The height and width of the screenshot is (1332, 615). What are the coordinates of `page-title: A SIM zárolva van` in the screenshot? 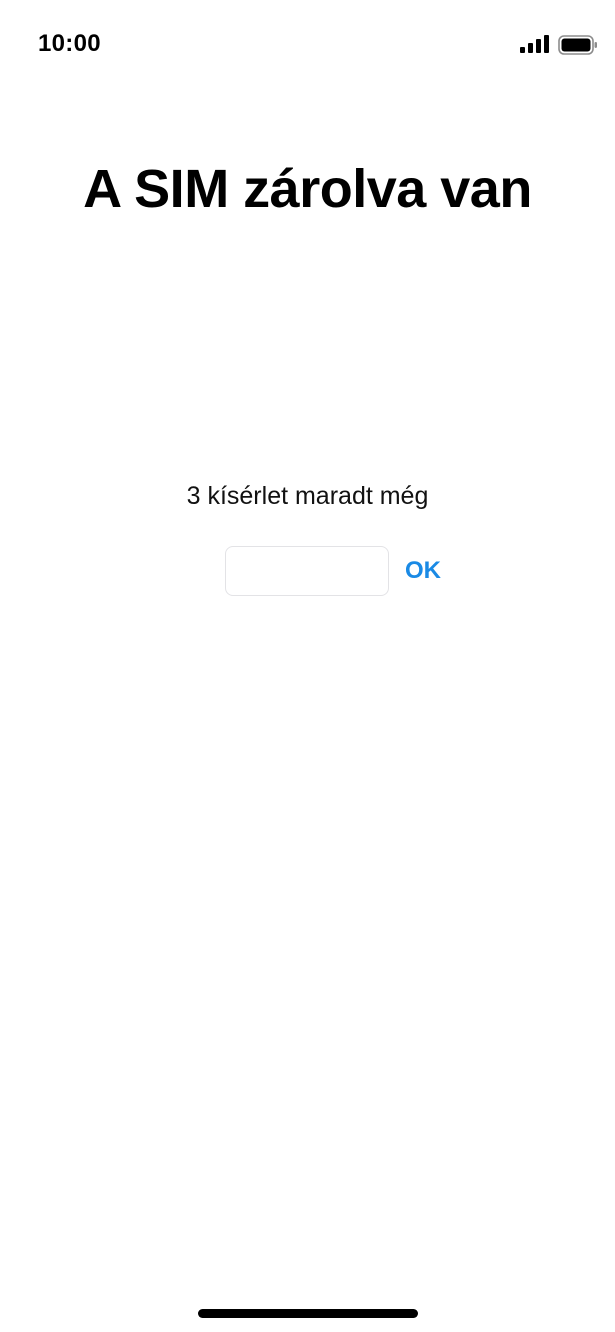 It's located at (307, 189).